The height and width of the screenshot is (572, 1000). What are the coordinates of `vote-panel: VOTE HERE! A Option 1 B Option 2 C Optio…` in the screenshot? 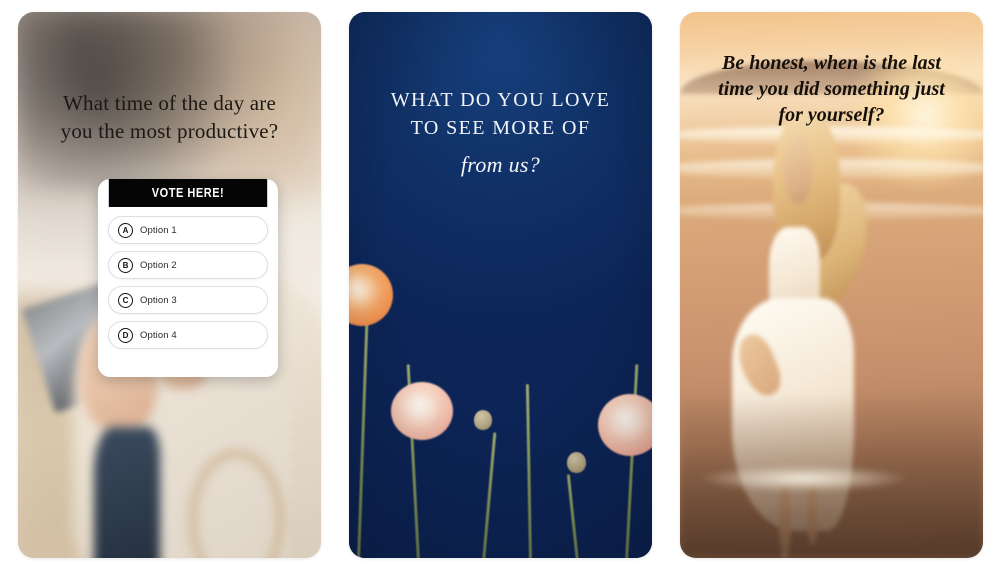 It's located at (188, 278).